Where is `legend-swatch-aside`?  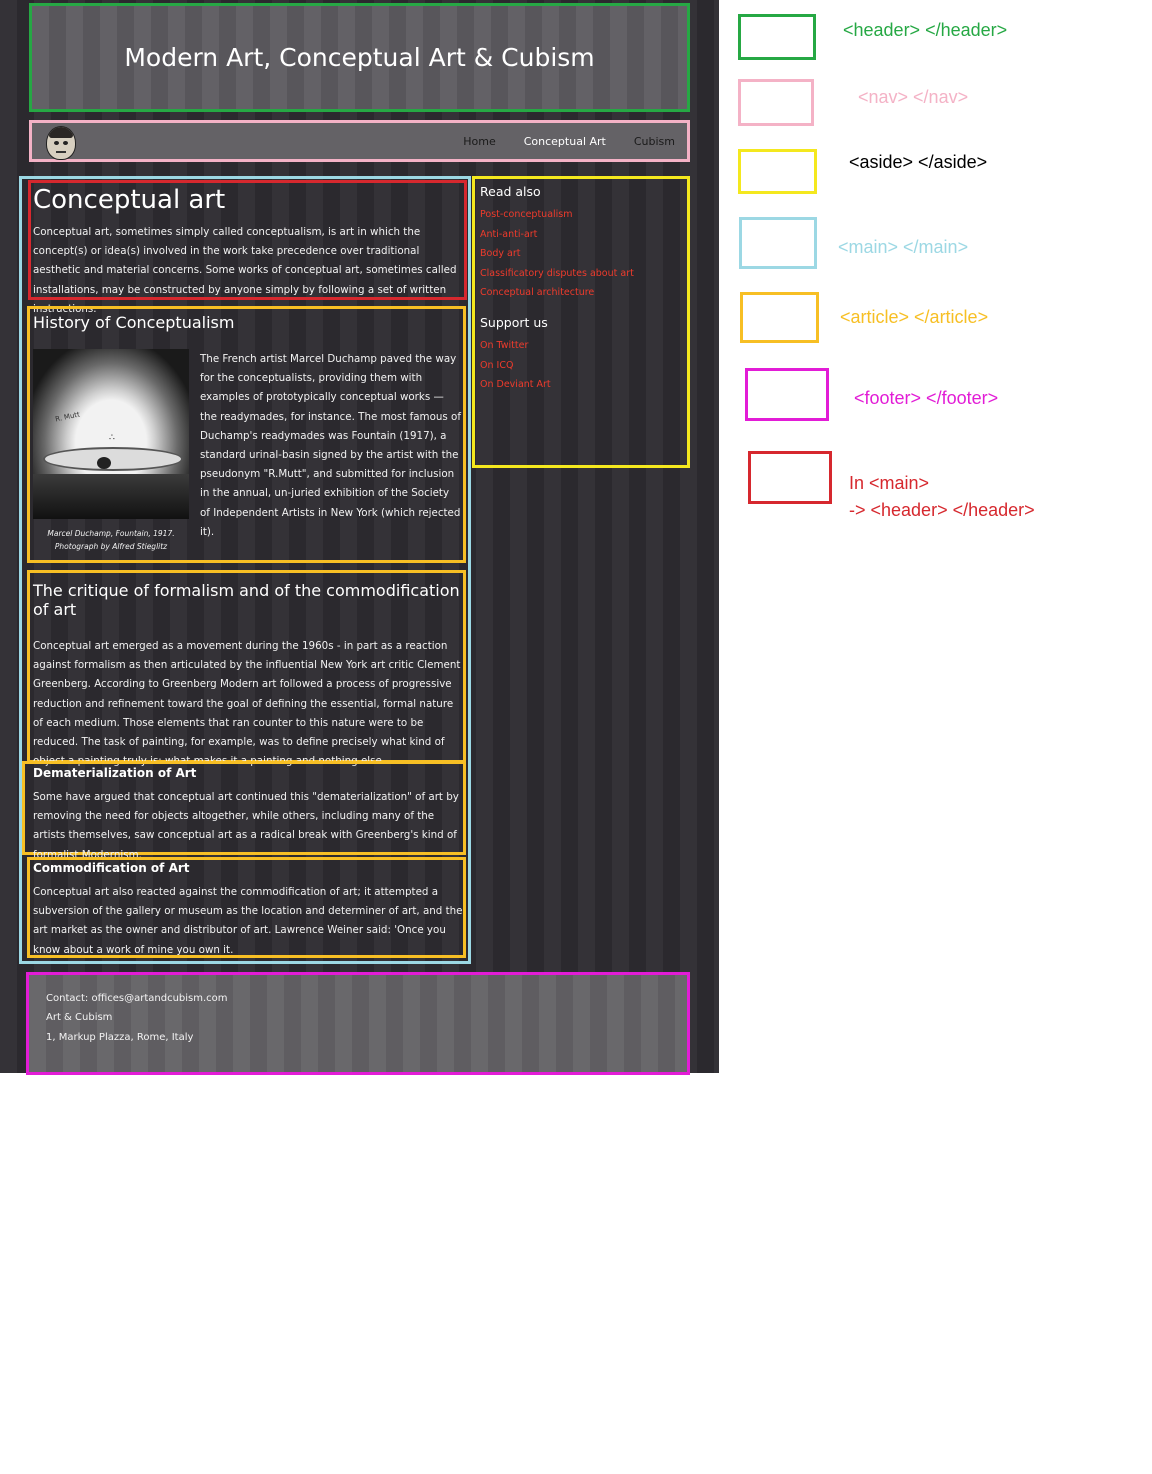
legend-swatch-aside is located at coordinates (777, 171).